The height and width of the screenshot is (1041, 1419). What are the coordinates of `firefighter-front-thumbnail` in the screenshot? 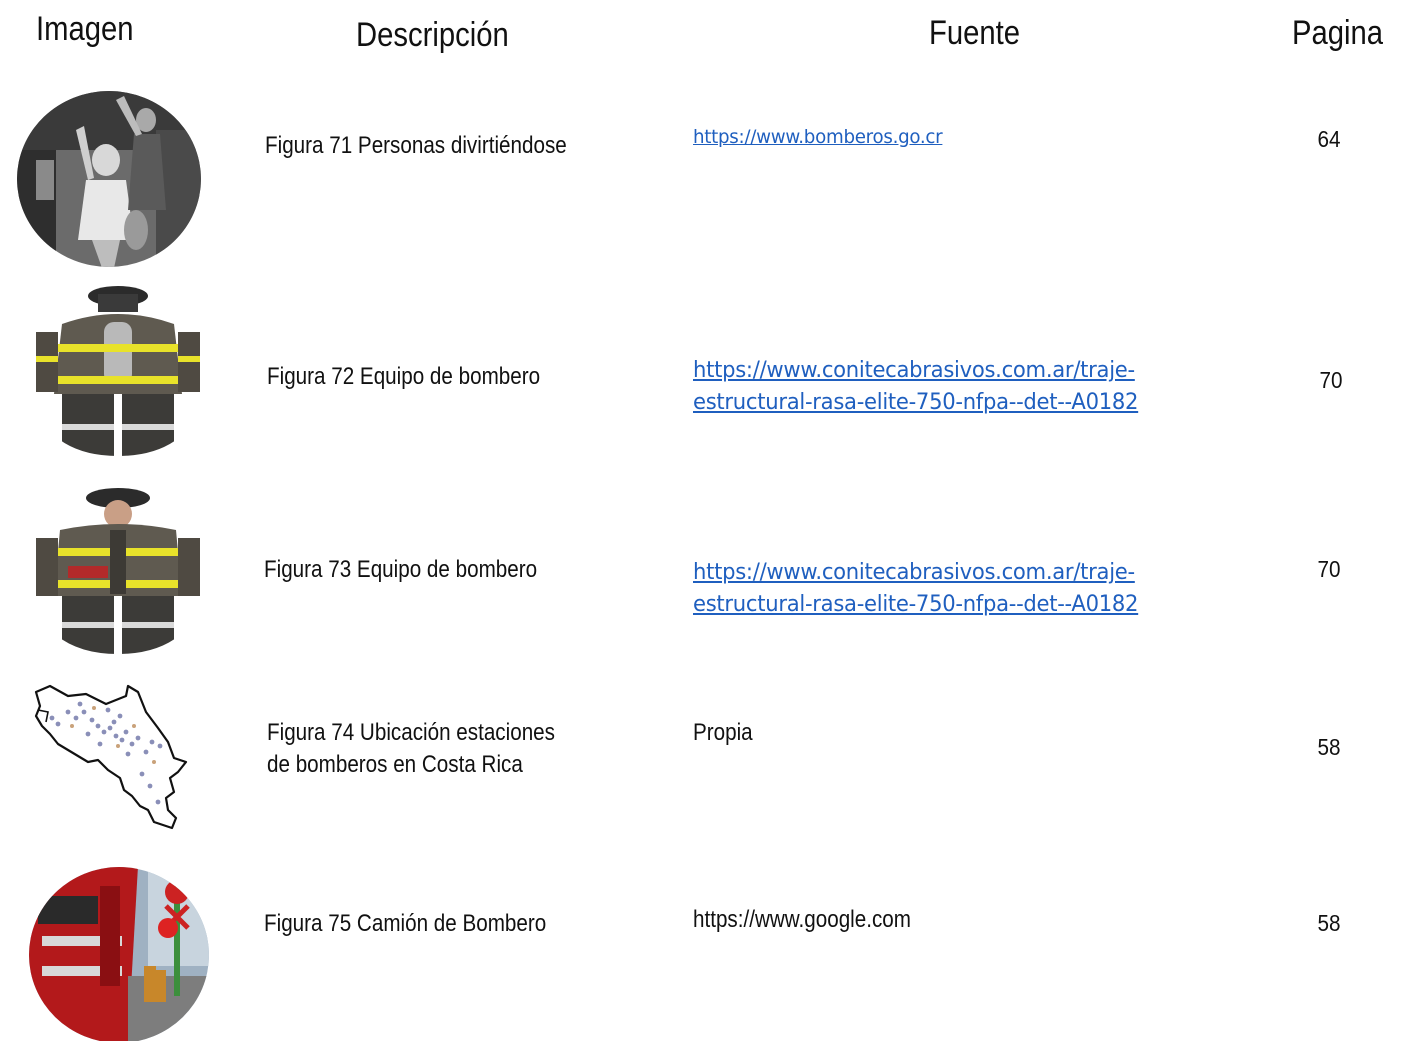 It's located at (118, 569).